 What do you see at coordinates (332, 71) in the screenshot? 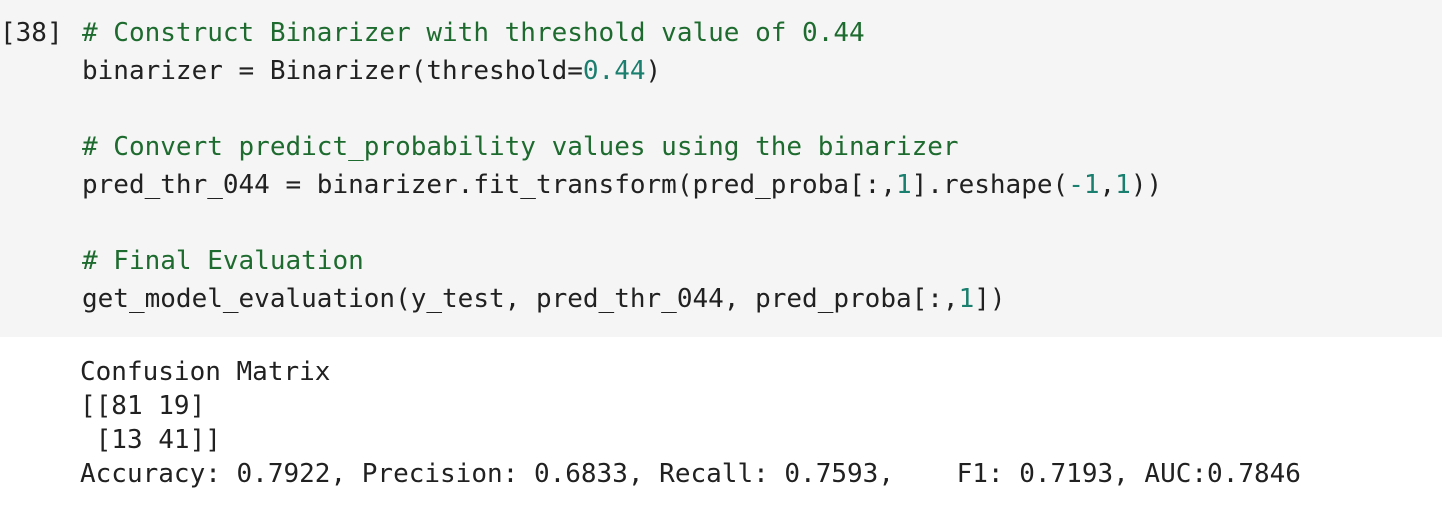
I see `code-text: binarizer = Binarizer(threshold=` at bounding box center [332, 71].